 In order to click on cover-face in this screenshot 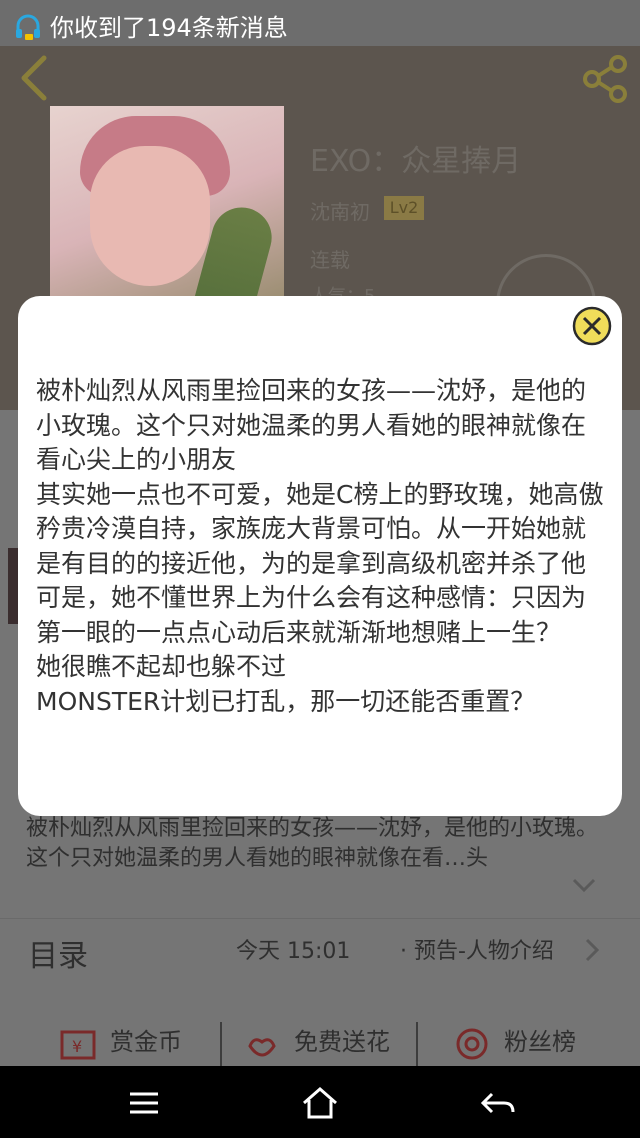, I will do `click(150, 216)`.